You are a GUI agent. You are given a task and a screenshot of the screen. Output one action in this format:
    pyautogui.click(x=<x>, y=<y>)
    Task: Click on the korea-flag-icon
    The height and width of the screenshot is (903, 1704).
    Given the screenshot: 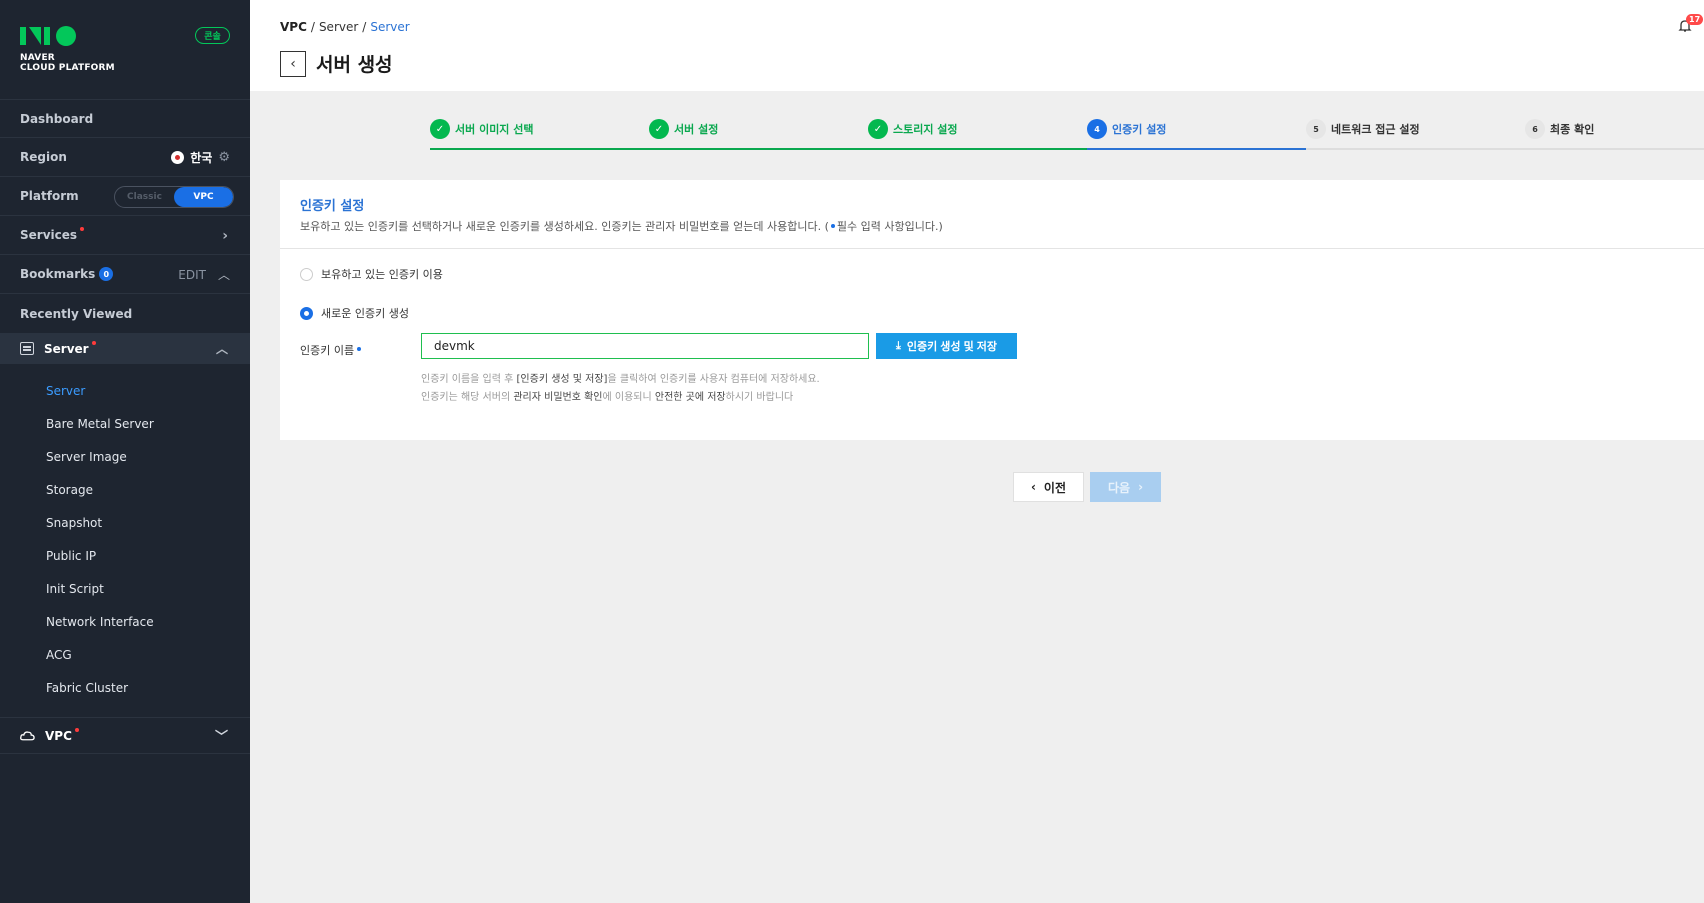 What is the action you would take?
    pyautogui.click(x=178, y=157)
    